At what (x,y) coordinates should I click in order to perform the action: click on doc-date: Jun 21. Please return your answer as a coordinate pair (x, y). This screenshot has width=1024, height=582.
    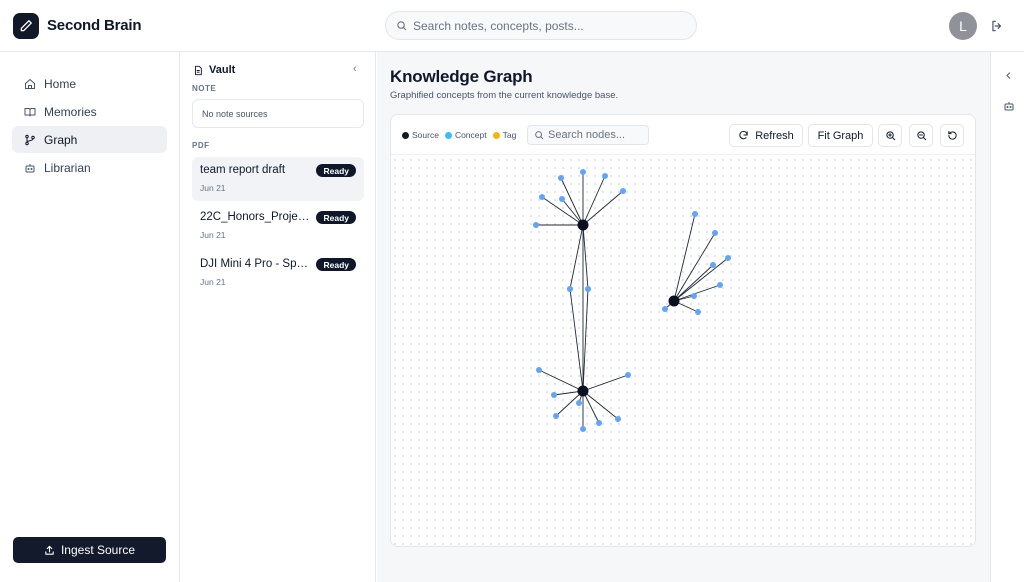
    Looking at the image, I should click on (213, 282).